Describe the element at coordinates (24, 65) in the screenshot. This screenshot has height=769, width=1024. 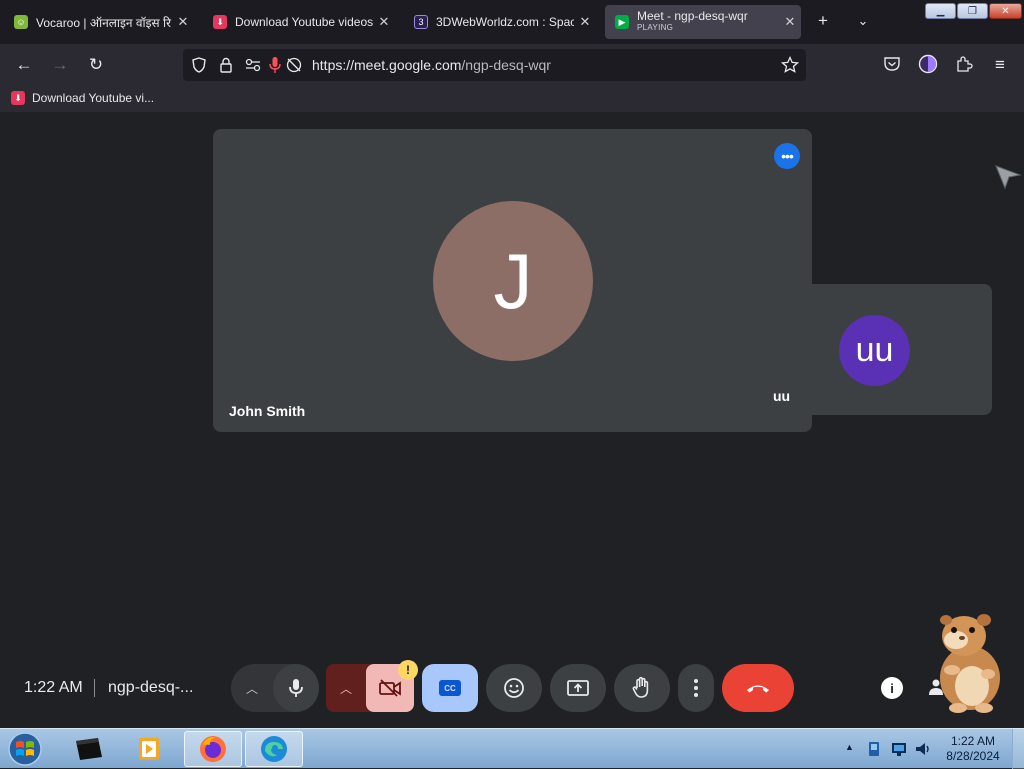
I see `back-icon: ←` at that location.